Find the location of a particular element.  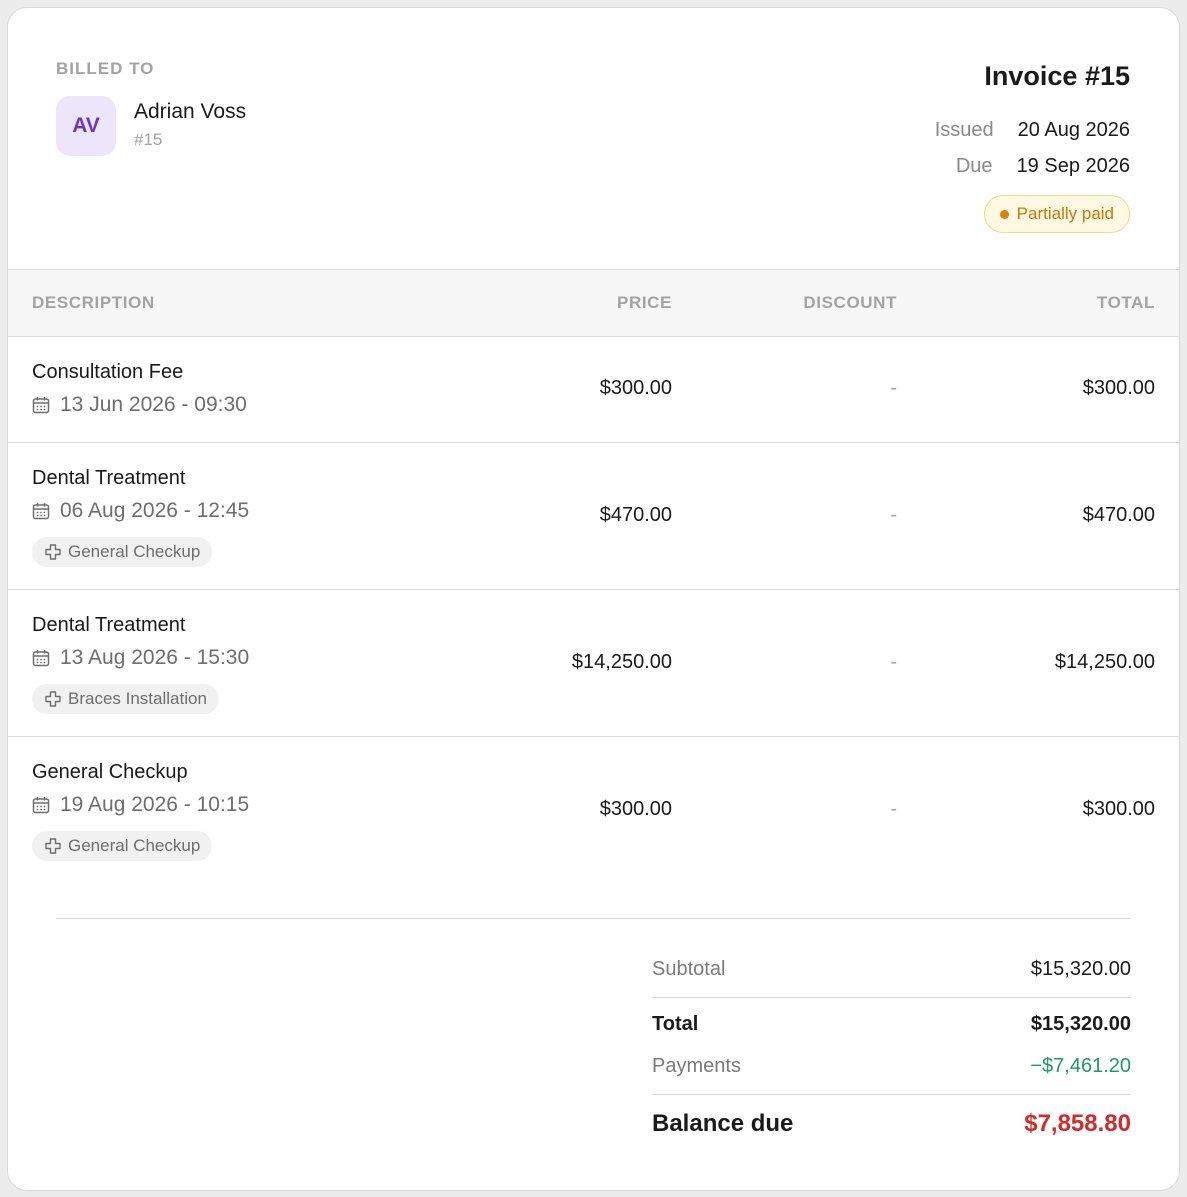

item-date: 19 Aug 2026 - 10:15 is located at coordinates (140, 805).